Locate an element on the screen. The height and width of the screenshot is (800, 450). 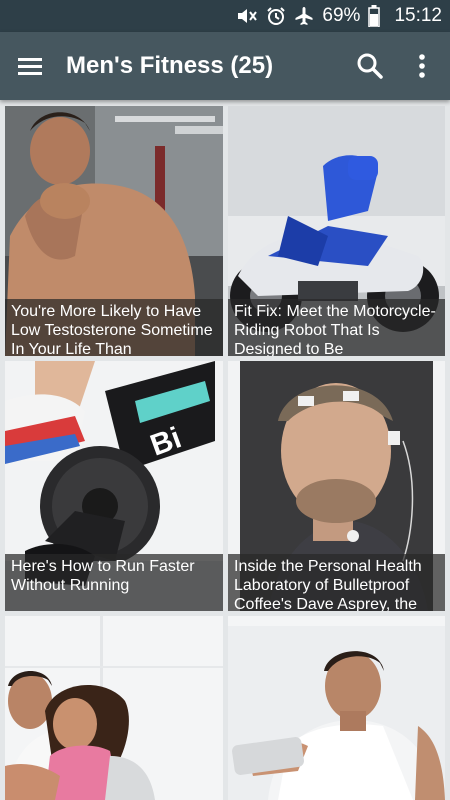
article-caption: Here's How to Run Faster Without Running is located at coordinates (114, 582).